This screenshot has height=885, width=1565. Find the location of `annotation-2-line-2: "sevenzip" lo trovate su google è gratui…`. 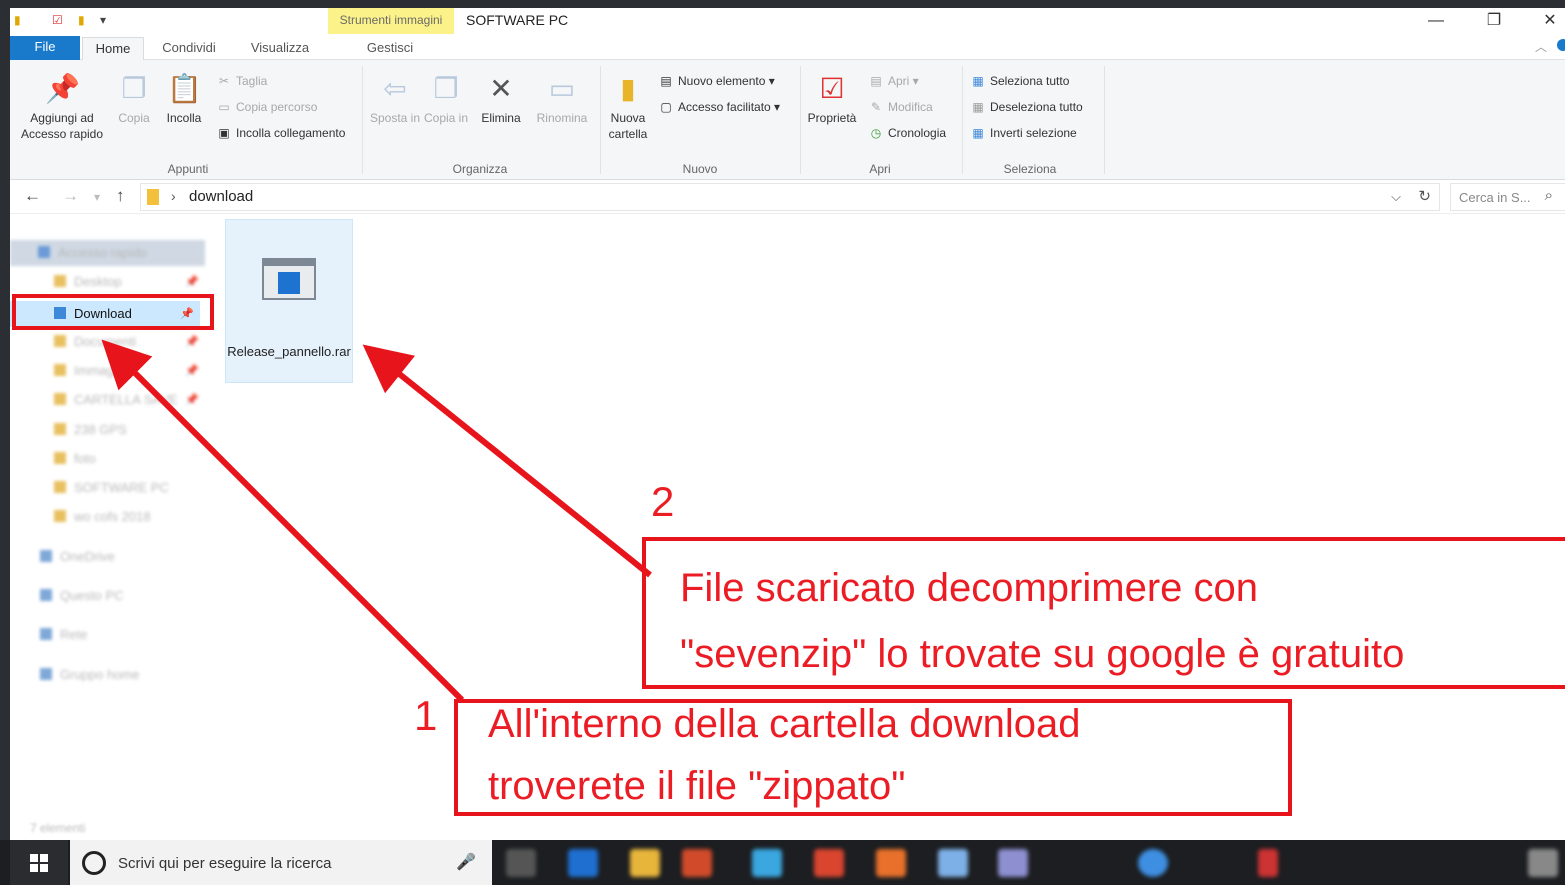

annotation-2-line-2: "sevenzip" lo trovate su google è gratui… is located at coordinates (1042, 654).